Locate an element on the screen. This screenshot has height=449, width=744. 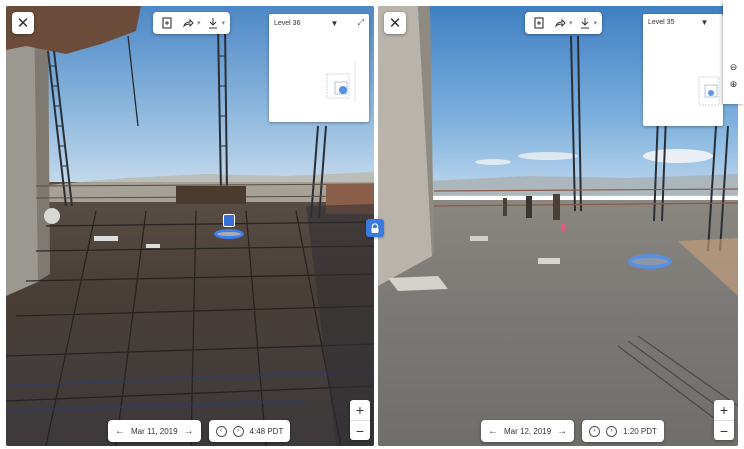
right-time-picker: ‹ › 1:20 PDT is located at coordinates (623, 431).